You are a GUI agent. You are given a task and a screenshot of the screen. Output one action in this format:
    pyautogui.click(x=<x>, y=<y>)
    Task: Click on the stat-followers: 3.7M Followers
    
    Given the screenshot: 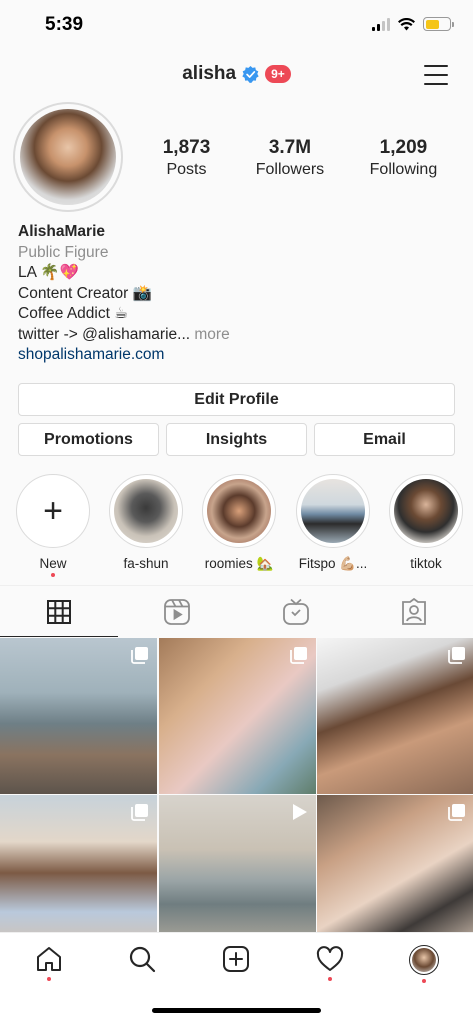 What is the action you would take?
    pyautogui.click(x=290, y=158)
    